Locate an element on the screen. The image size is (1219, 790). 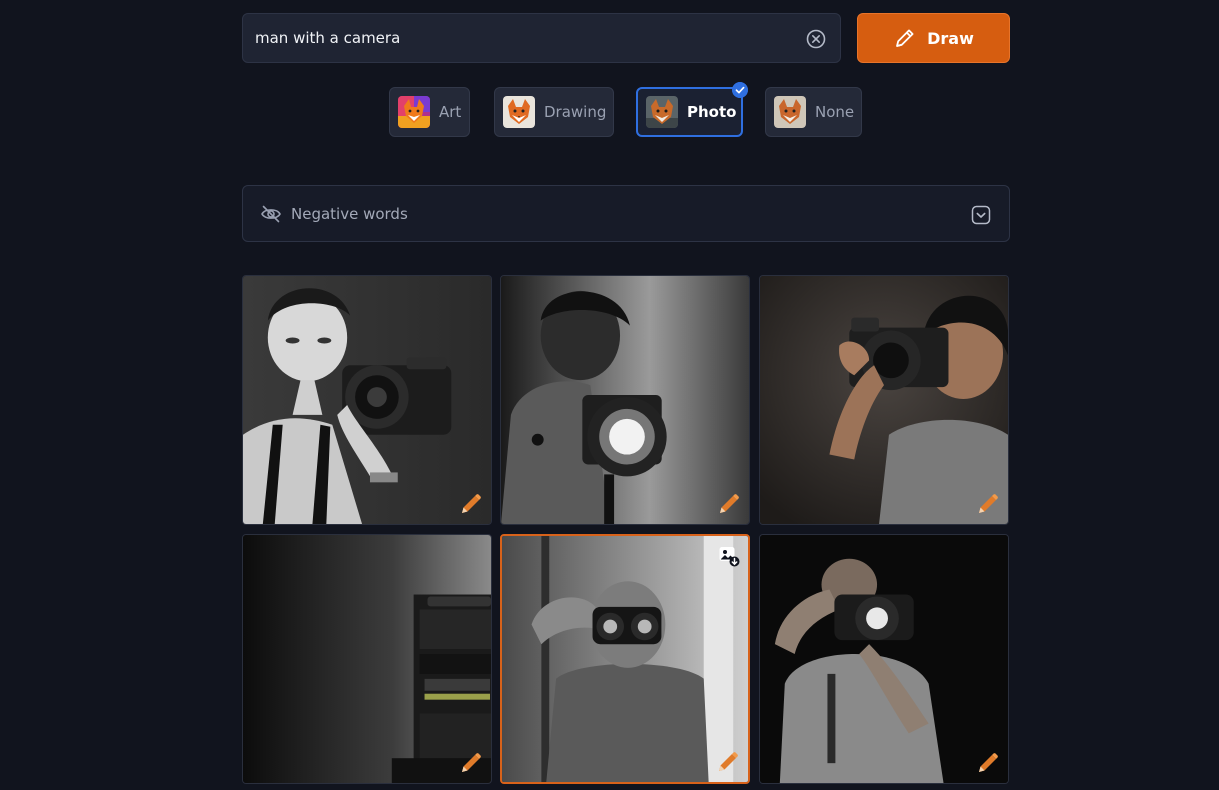
pencil-icon is located at coordinates (905, 38).